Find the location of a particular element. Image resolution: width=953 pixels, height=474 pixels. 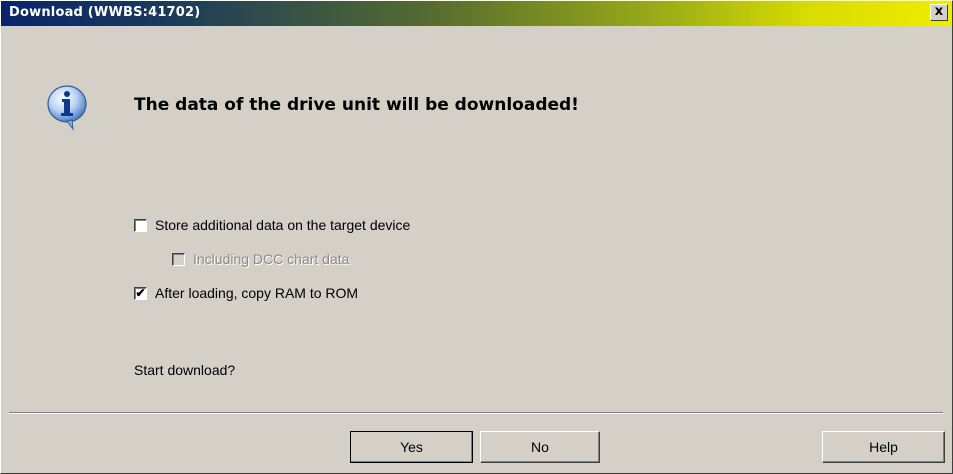

info-icon is located at coordinates (67, 108).